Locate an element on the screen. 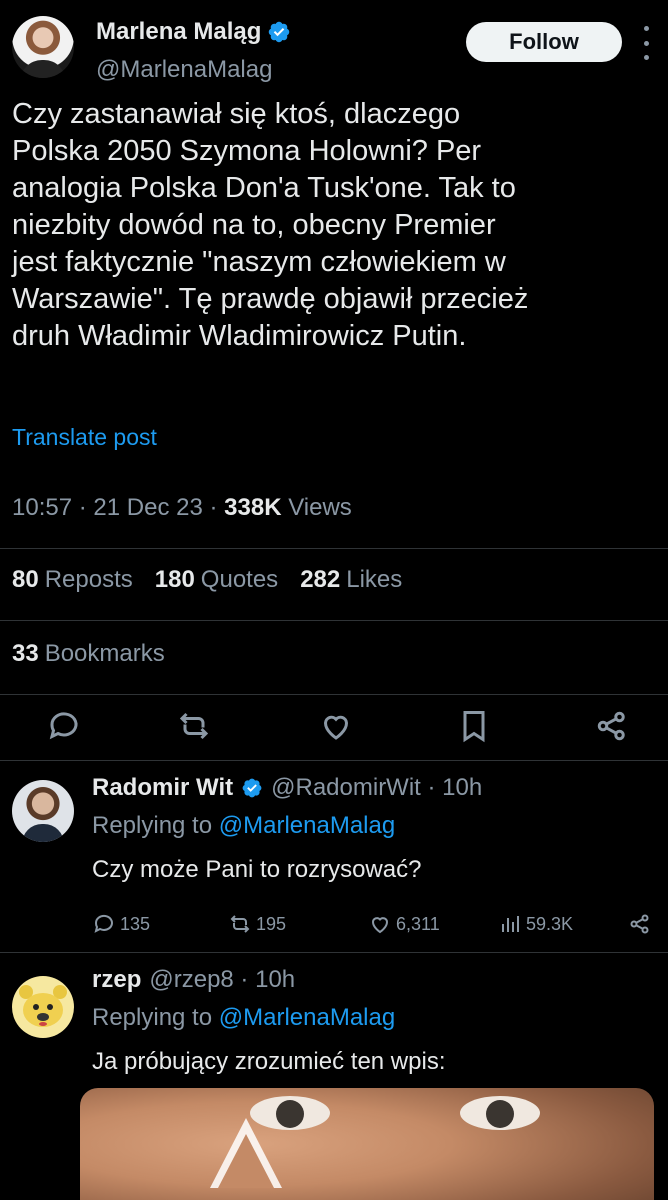 This screenshot has width=668, height=1200. reply-reply-action: 135 is located at coordinates (121, 924).